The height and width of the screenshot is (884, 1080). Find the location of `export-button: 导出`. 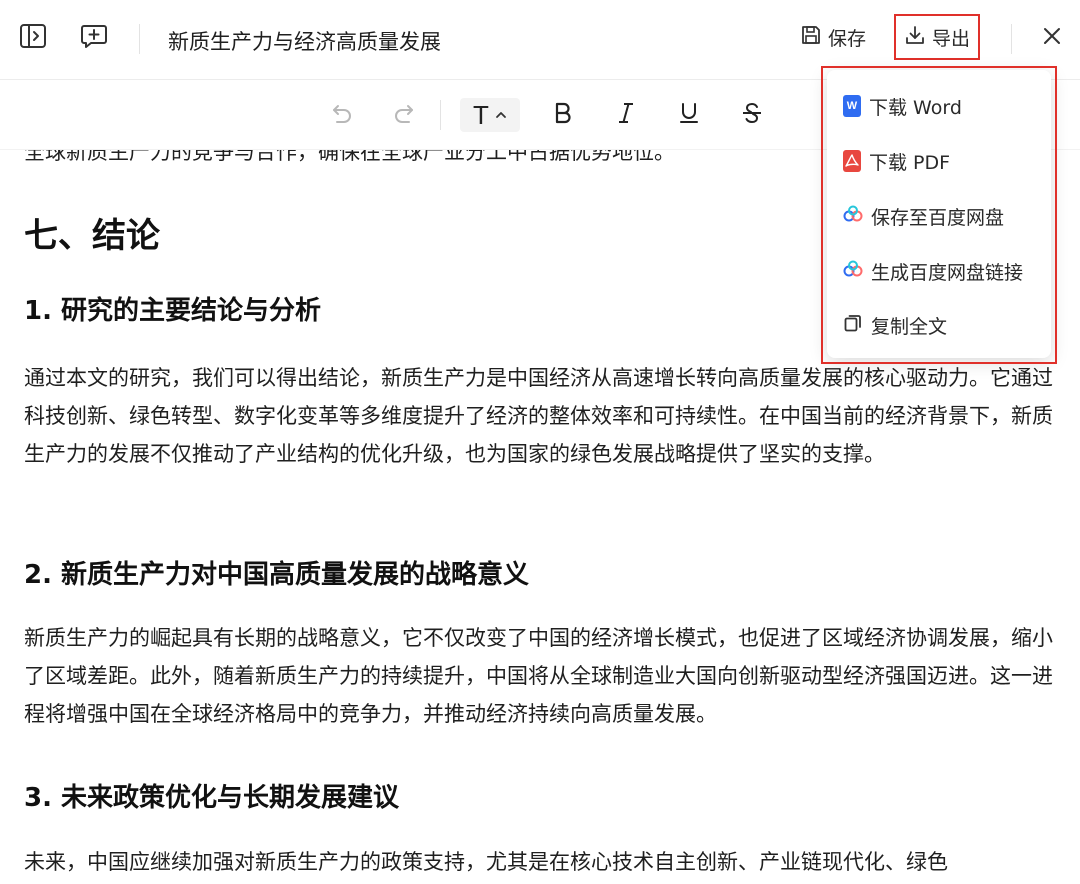

export-button: 导出 is located at coordinates (937, 37).